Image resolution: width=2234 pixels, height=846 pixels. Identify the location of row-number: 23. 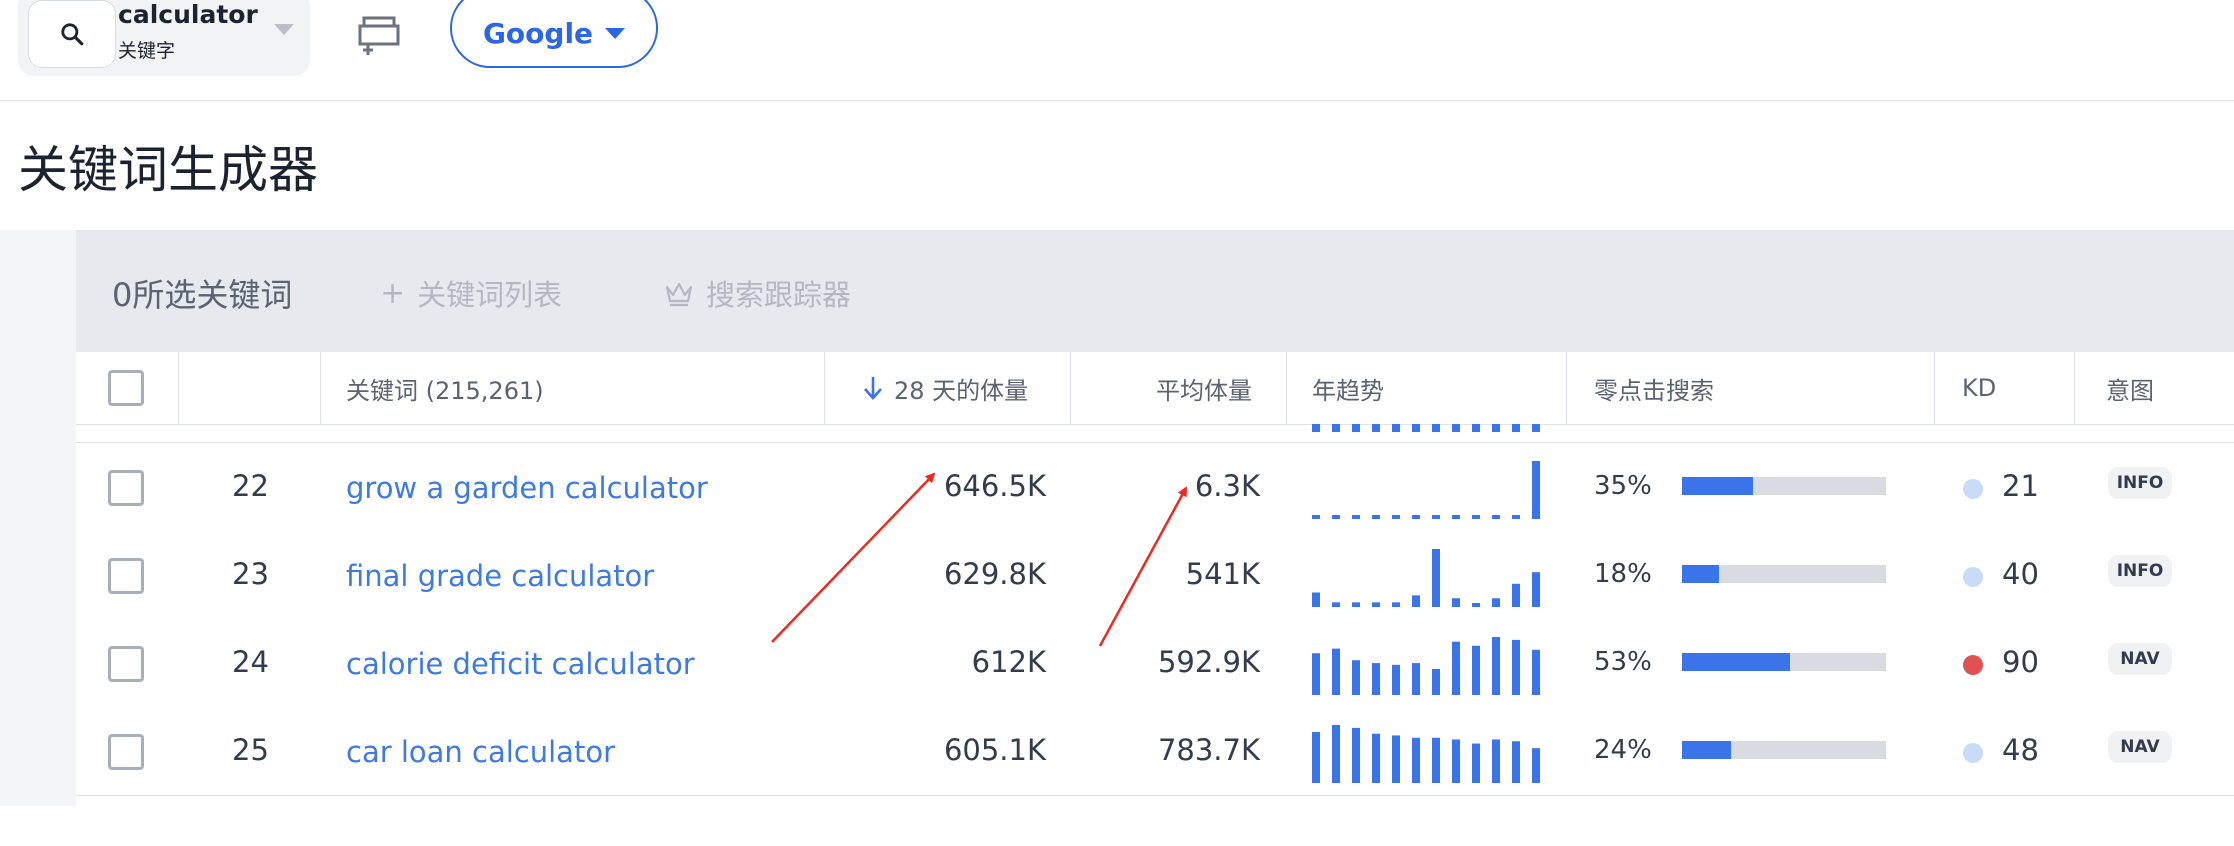
(250, 574).